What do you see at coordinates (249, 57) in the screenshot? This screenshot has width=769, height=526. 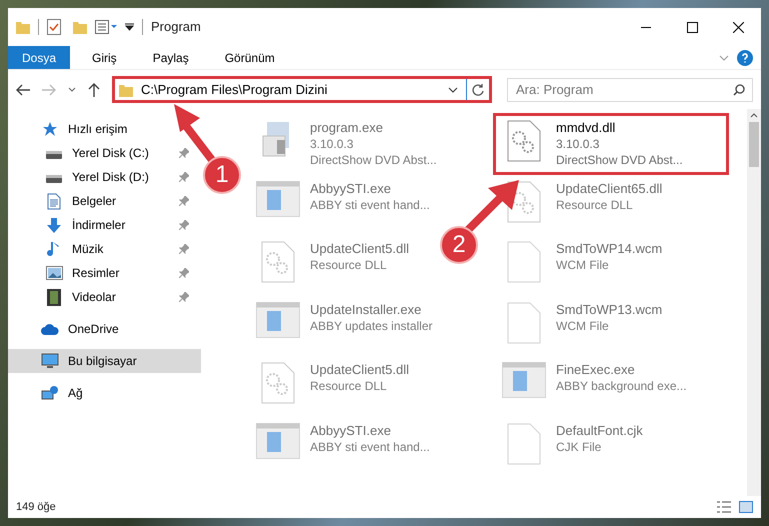 I see `ribbon-tab: Görünüm` at bounding box center [249, 57].